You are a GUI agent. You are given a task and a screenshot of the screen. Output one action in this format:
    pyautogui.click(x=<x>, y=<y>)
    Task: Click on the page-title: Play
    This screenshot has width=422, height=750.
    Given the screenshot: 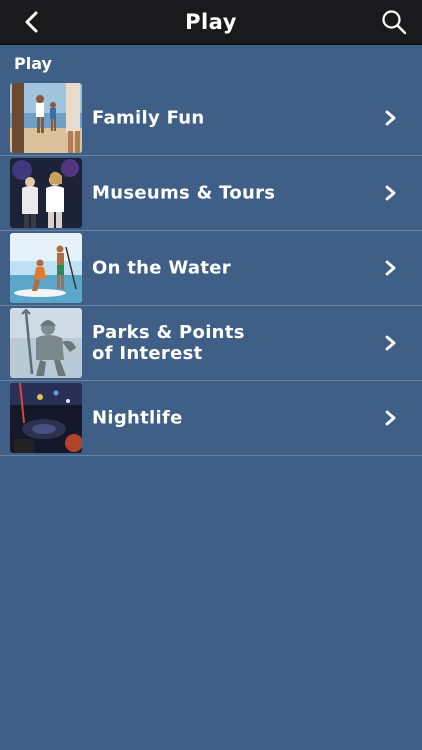 What is the action you would take?
    pyautogui.click(x=211, y=22)
    